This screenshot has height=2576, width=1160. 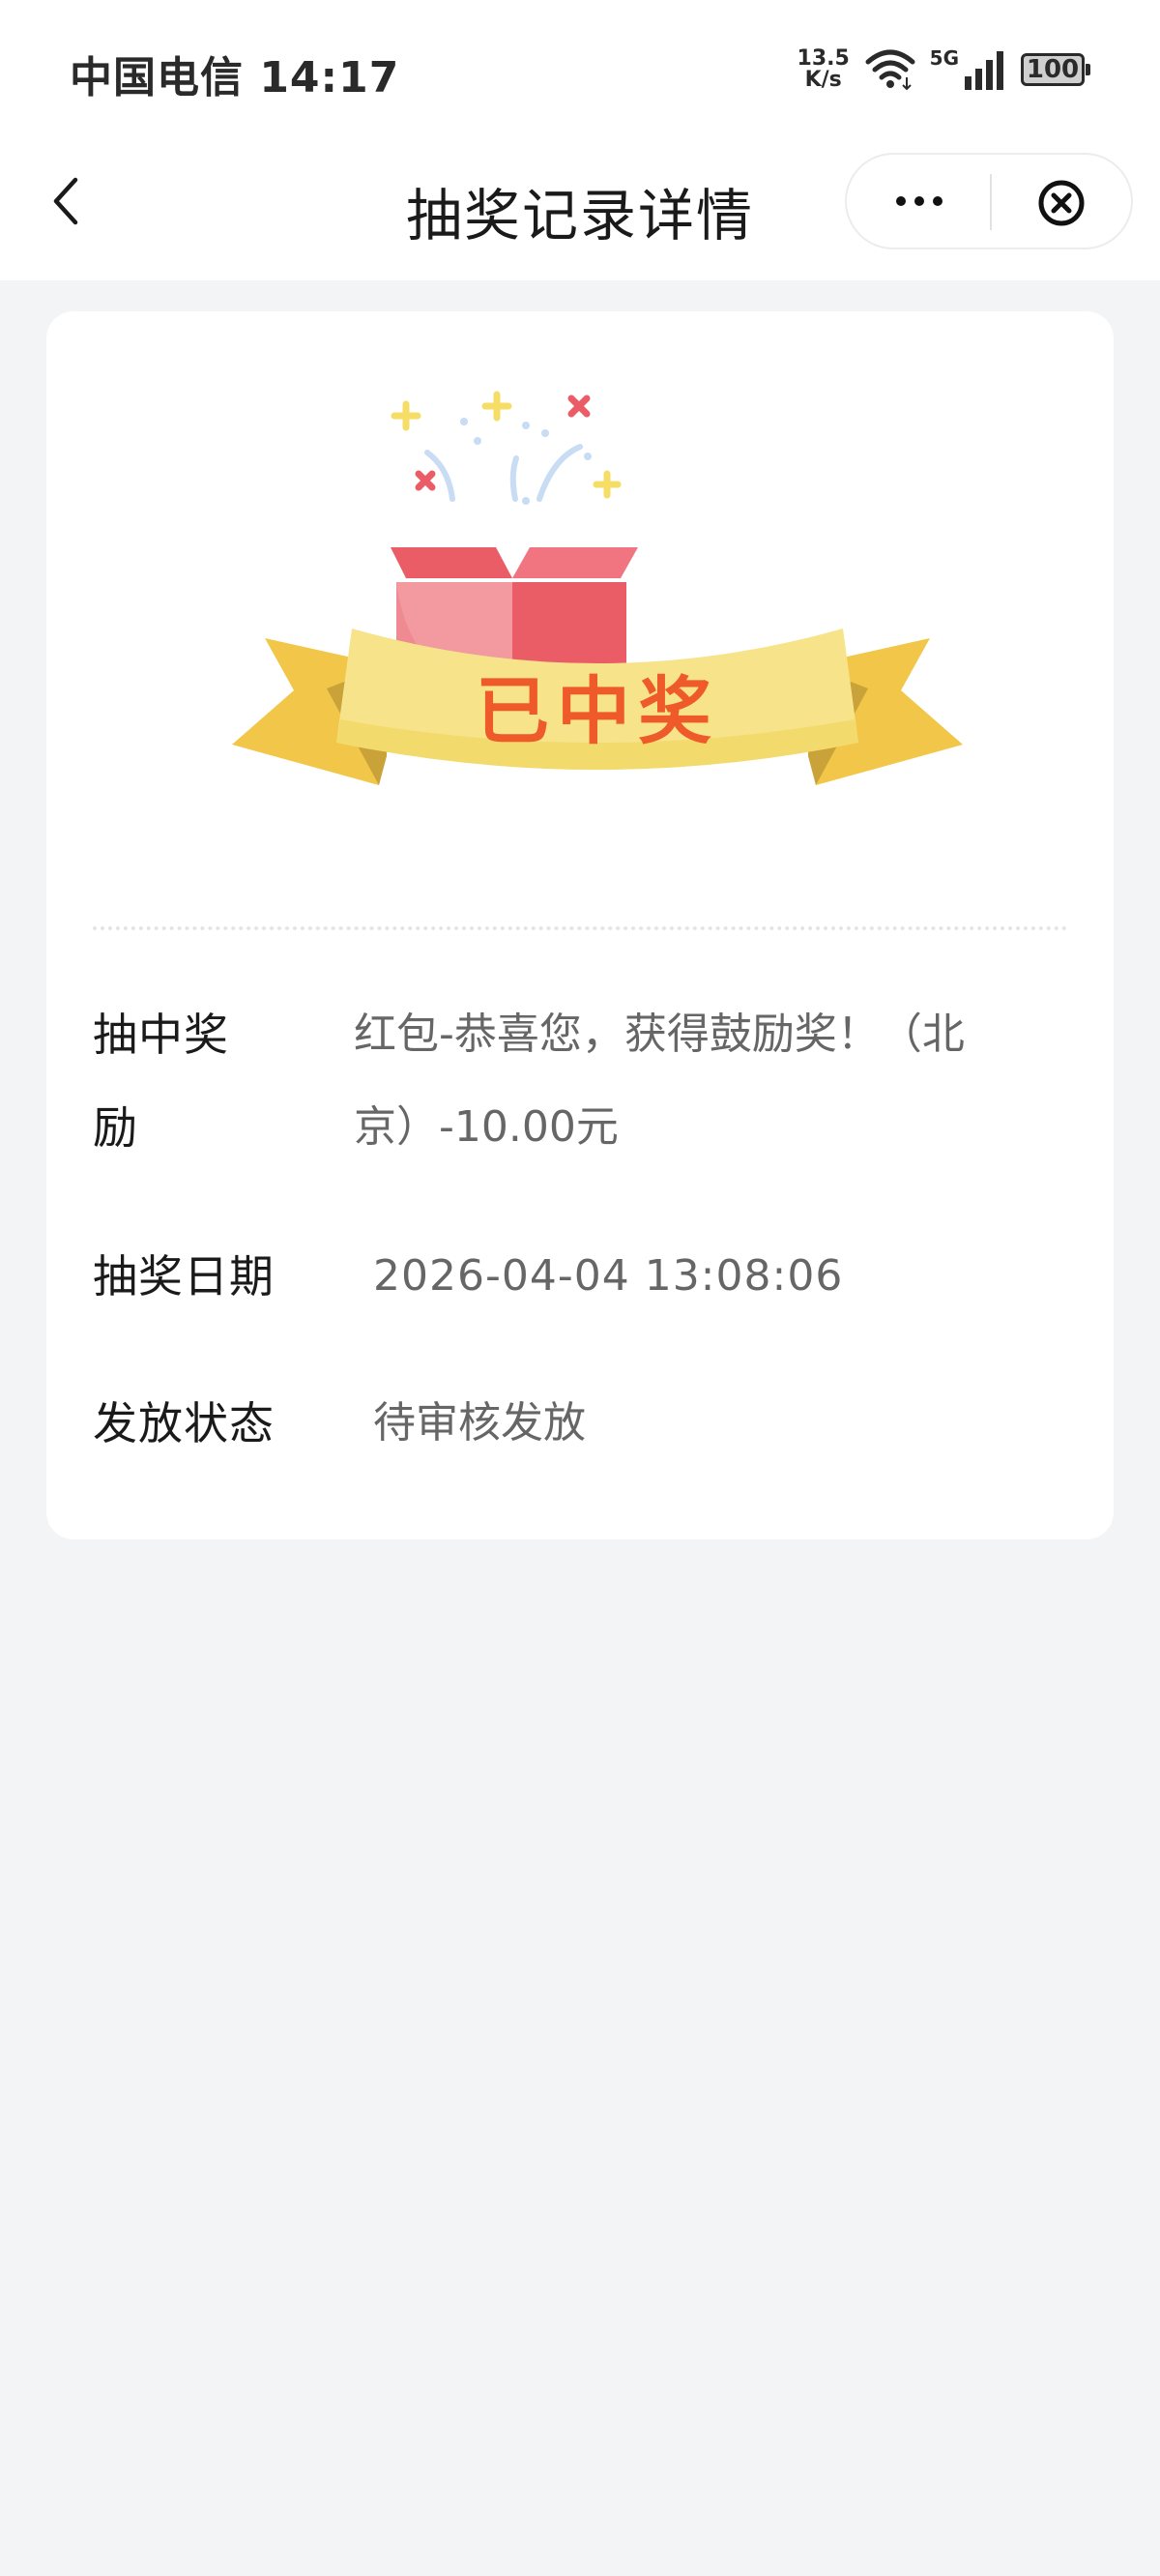 What do you see at coordinates (944, 58) in the screenshot?
I see `network-gen-label: 5G` at bounding box center [944, 58].